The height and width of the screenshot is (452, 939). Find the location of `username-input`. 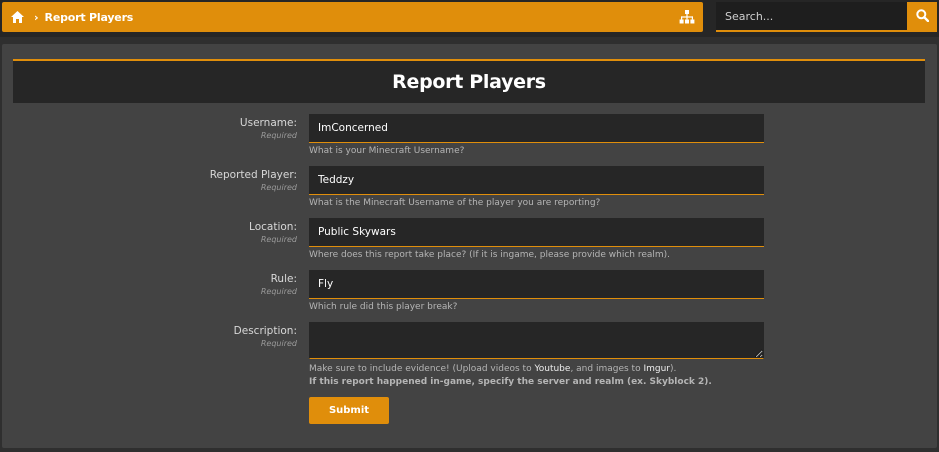

username-input is located at coordinates (536, 128).